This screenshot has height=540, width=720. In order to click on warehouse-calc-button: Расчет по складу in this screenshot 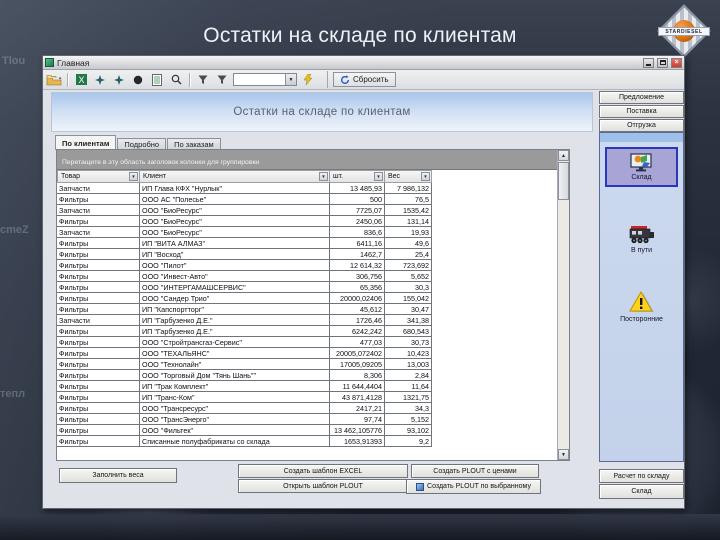, I will do `click(641, 476)`.